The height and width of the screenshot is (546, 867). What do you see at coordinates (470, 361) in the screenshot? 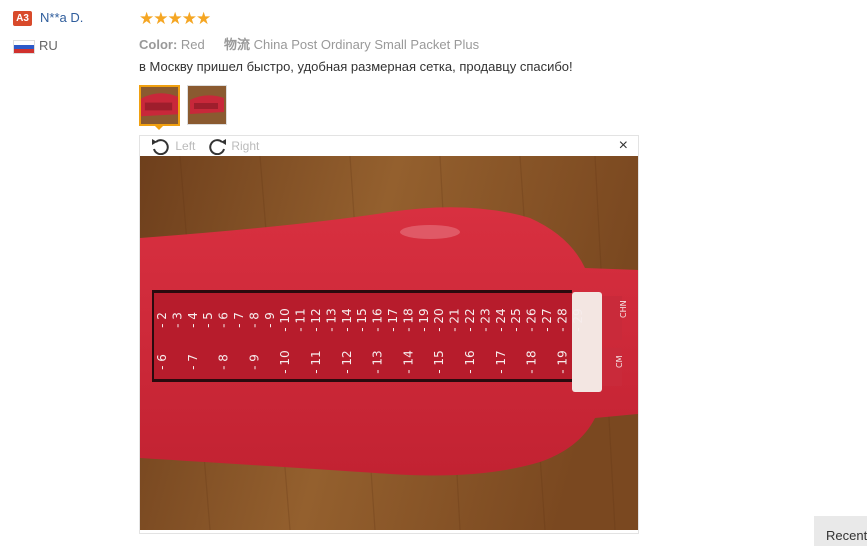
I see `ruler-bottom-tick-label: - 16` at bounding box center [470, 361].